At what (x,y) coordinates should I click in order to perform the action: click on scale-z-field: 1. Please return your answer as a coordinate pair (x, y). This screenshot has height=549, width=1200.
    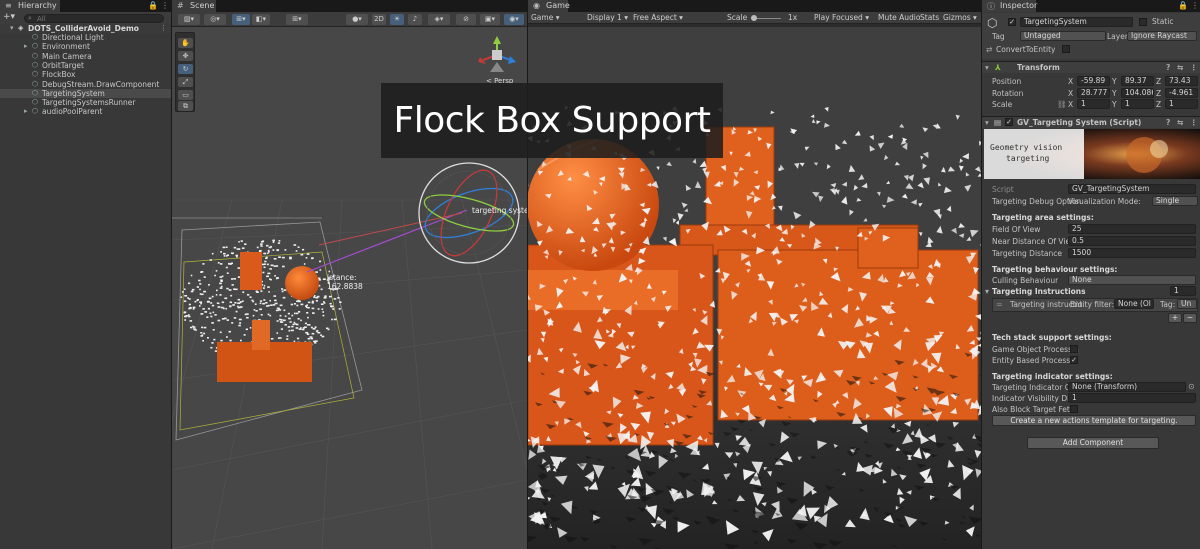
    Looking at the image, I should click on (1181, 104).